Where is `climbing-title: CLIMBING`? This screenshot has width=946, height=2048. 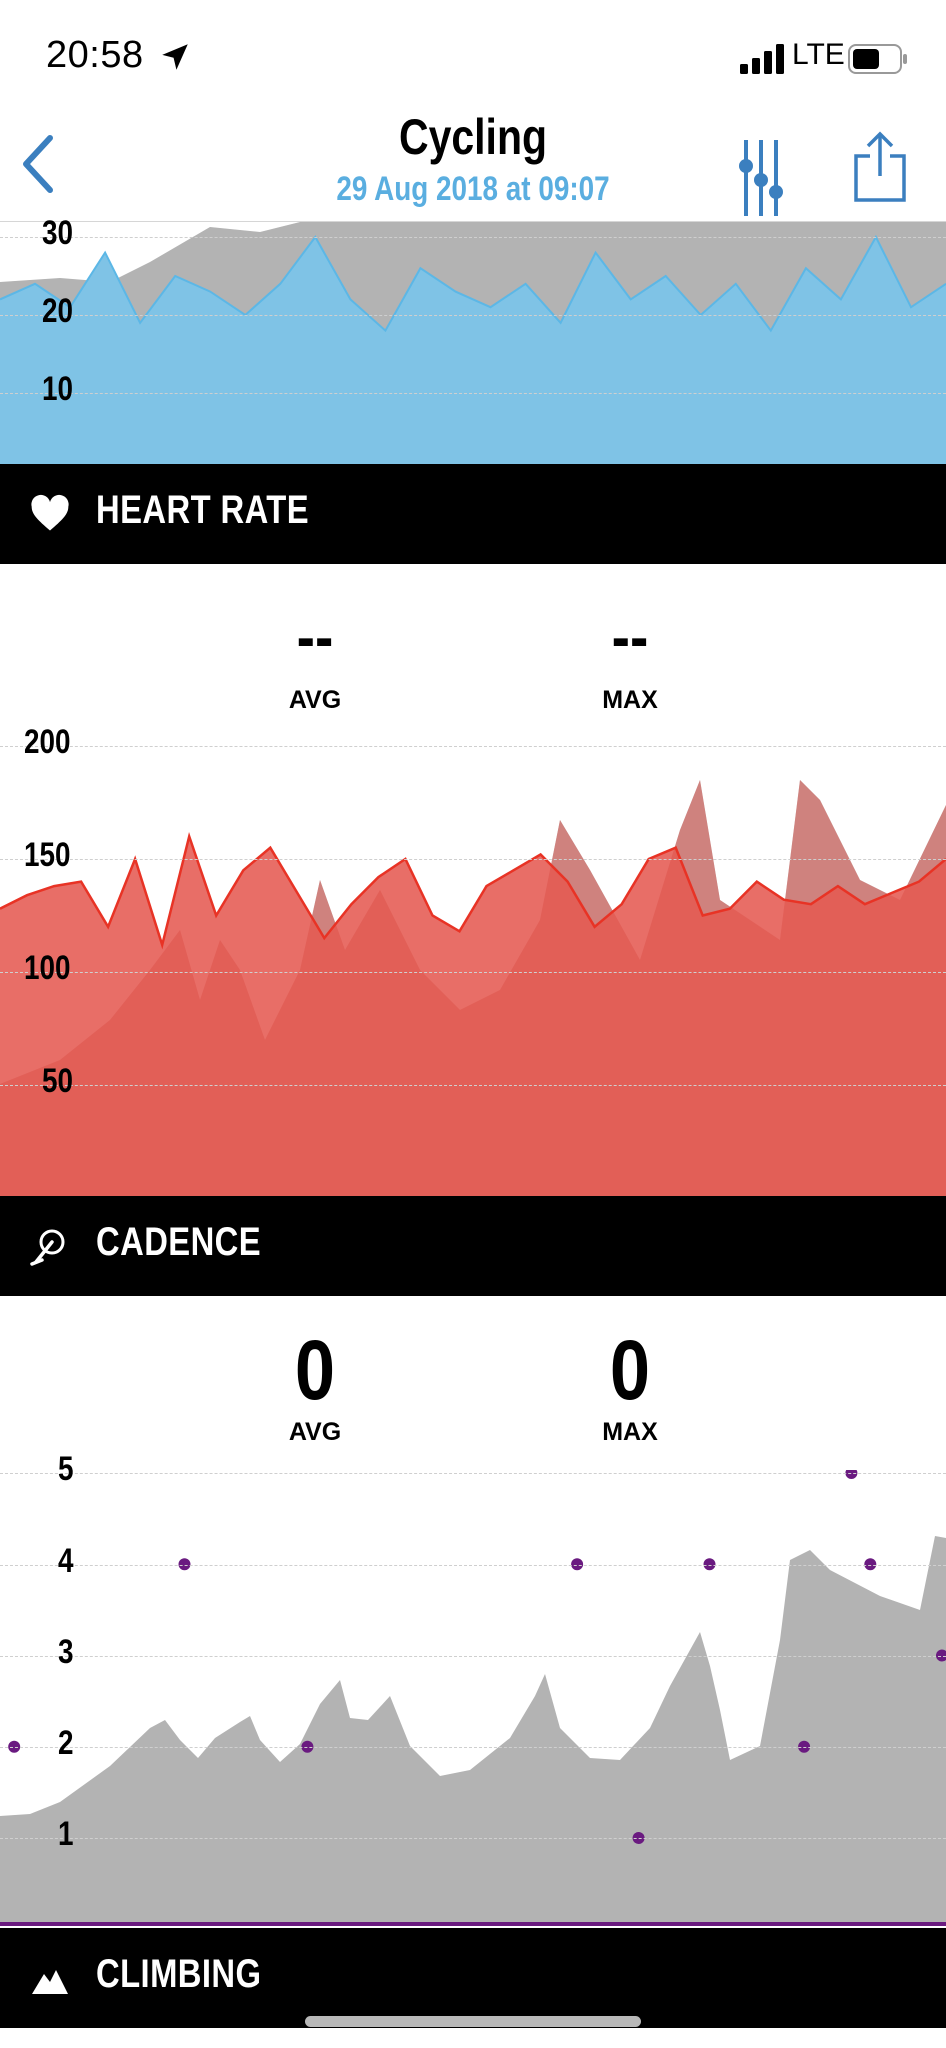 climbing-title: CLIMBING is located at coordinates (179, 1974).